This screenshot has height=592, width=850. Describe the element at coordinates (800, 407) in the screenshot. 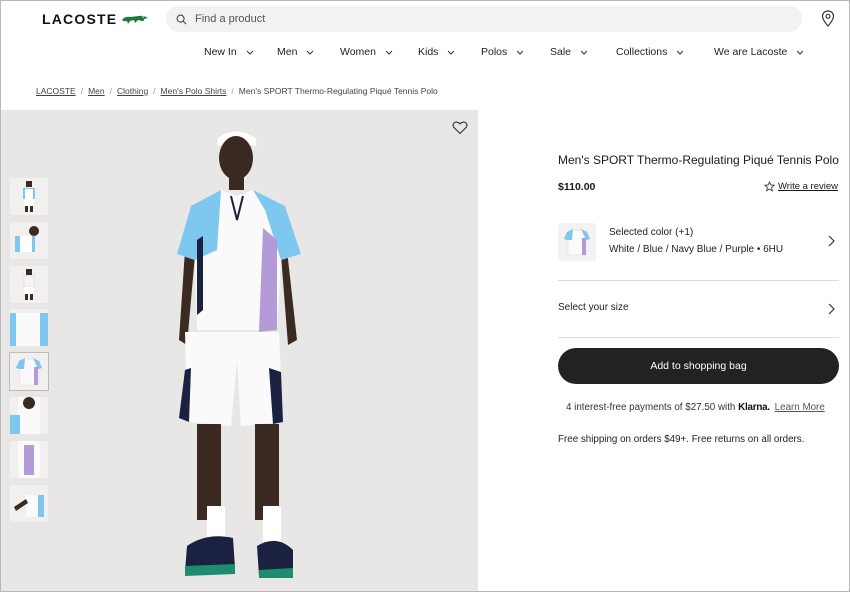

I see `klarna-learn-more-link: Learn More` at that location.